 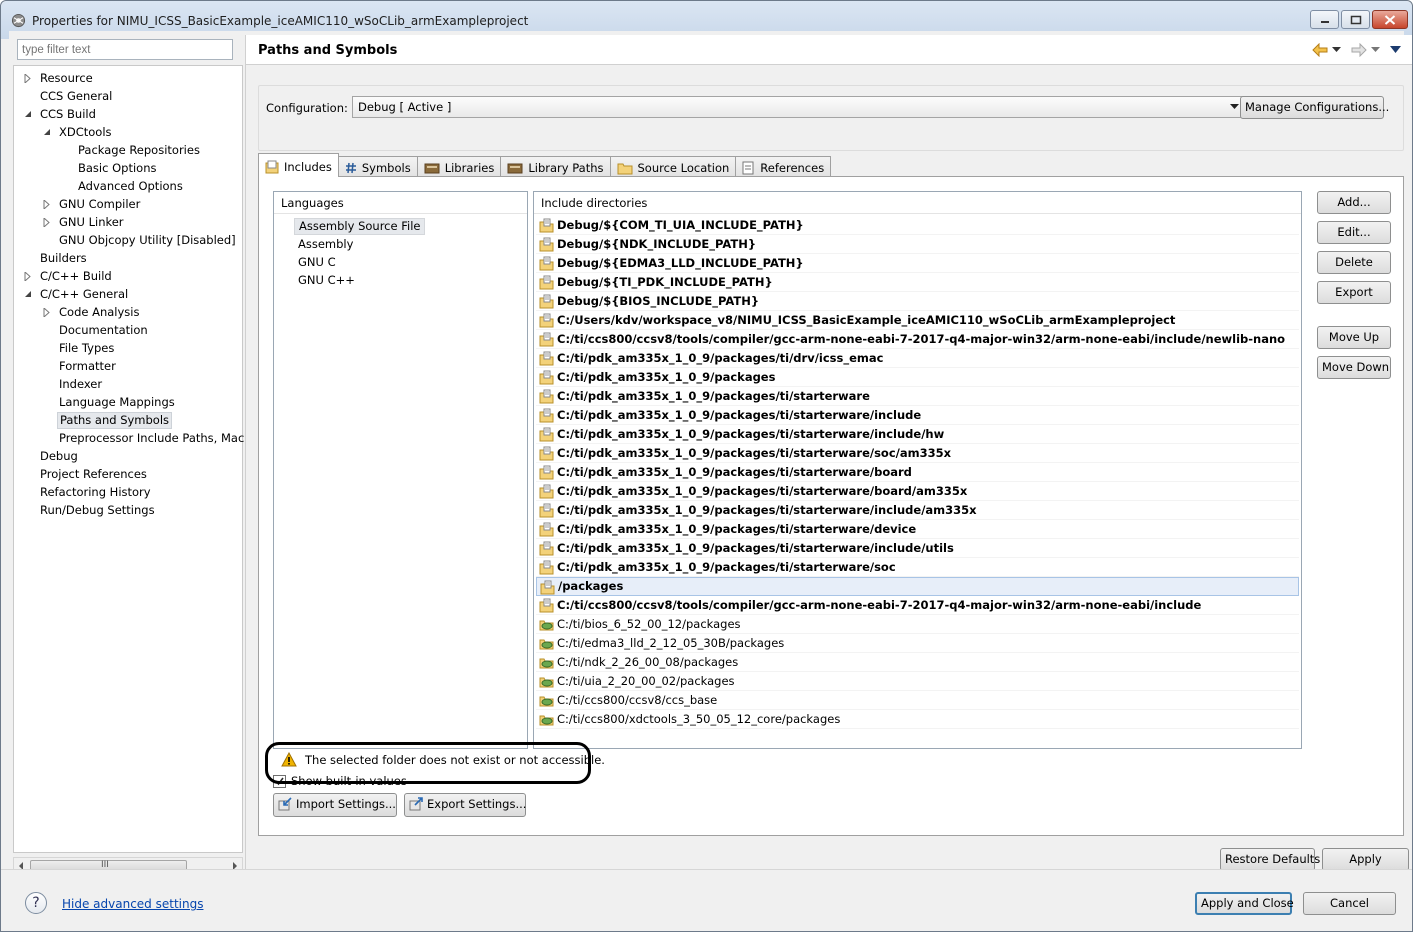 What do you see at coordinates (1390, 19) in the screenshot?
I see `close-window-button` at bounding box center [1390, 19].